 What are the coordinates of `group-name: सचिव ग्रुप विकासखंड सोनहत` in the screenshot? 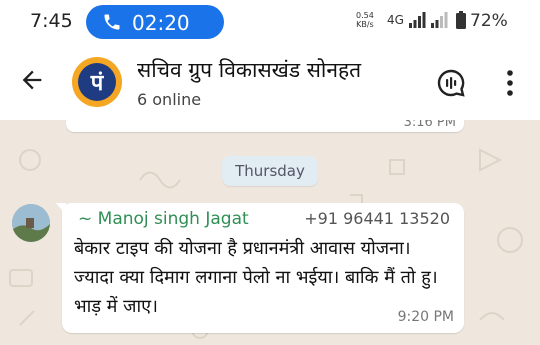 It's located at (249, 70).